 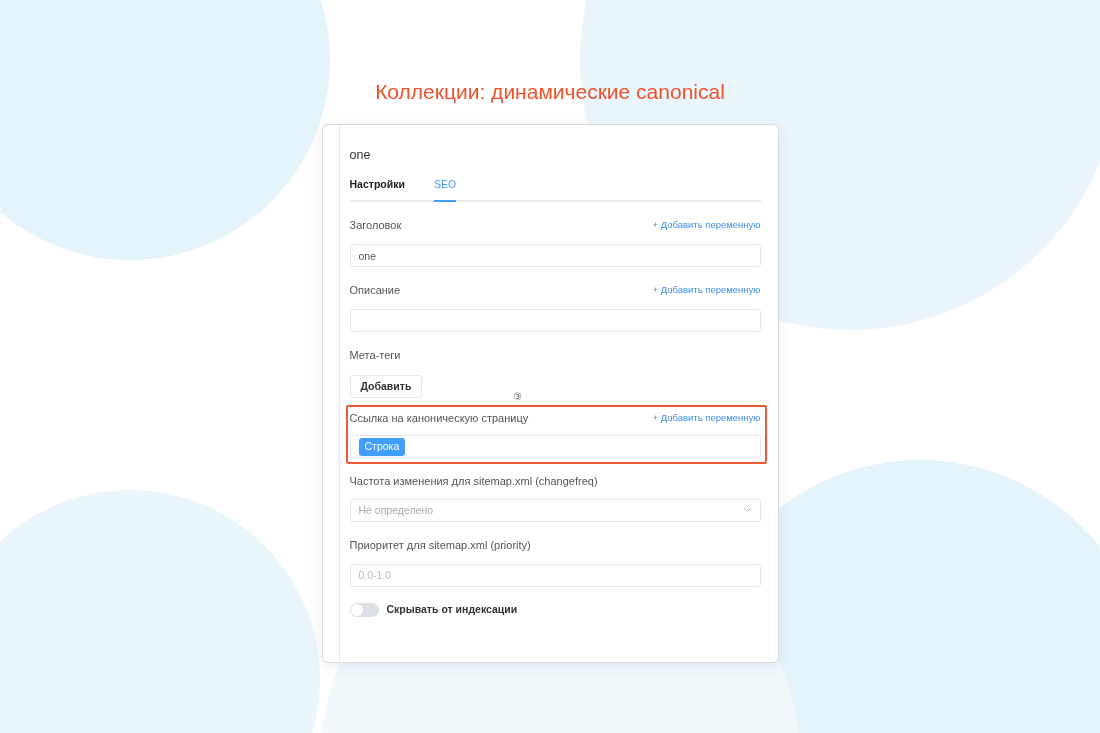 I want to click on tag-field: Строка, so click(x=555, y=447).